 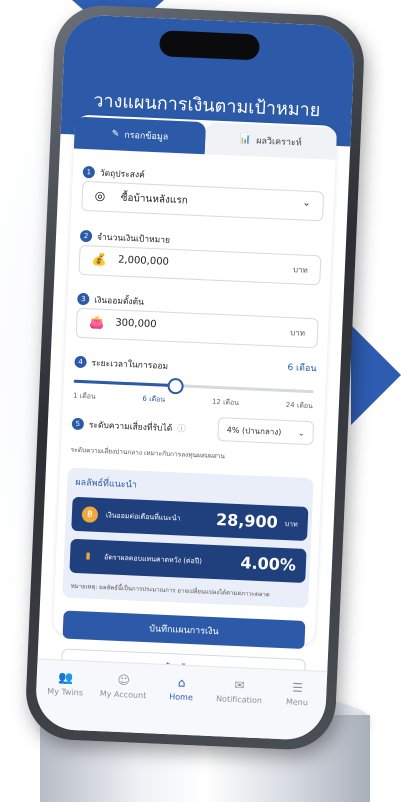 What do you see at coordinates (146, 136) in the screenshot?
I see `tab-input-label: กรอกข้อมูล` at bounding box center [146, 136].